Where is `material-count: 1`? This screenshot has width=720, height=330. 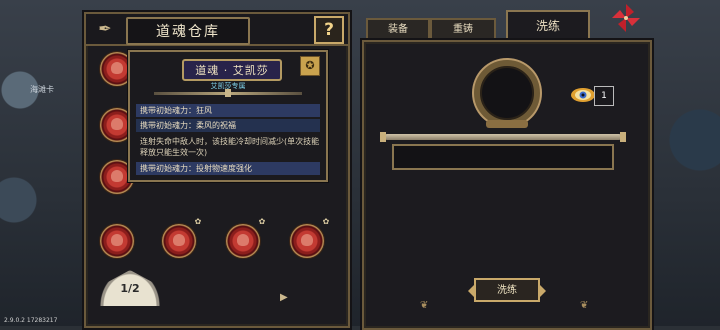
material-count: 1 is located at coordinates (604, 96).